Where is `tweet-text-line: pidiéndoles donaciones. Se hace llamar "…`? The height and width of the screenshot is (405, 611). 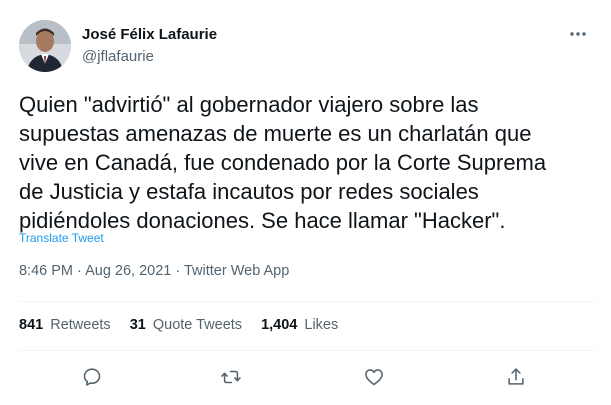 tweet-text-line: pidiéndoles donaciones. Se hace llamar "… is located at coordinates (262, 220).